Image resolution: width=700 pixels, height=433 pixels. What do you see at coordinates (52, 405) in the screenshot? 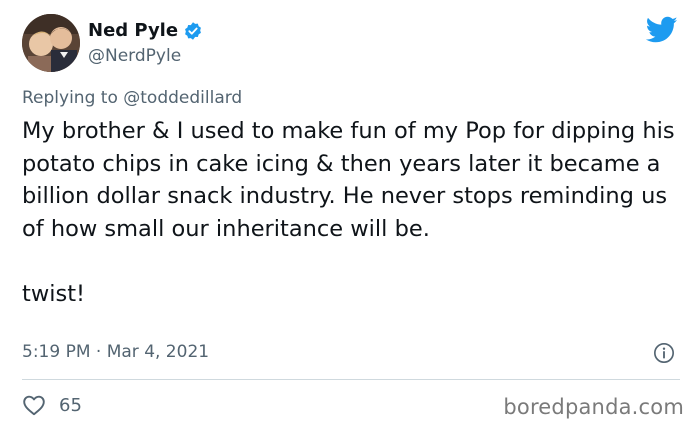
I see `like-action: 65` at bounding box center [52, 405].